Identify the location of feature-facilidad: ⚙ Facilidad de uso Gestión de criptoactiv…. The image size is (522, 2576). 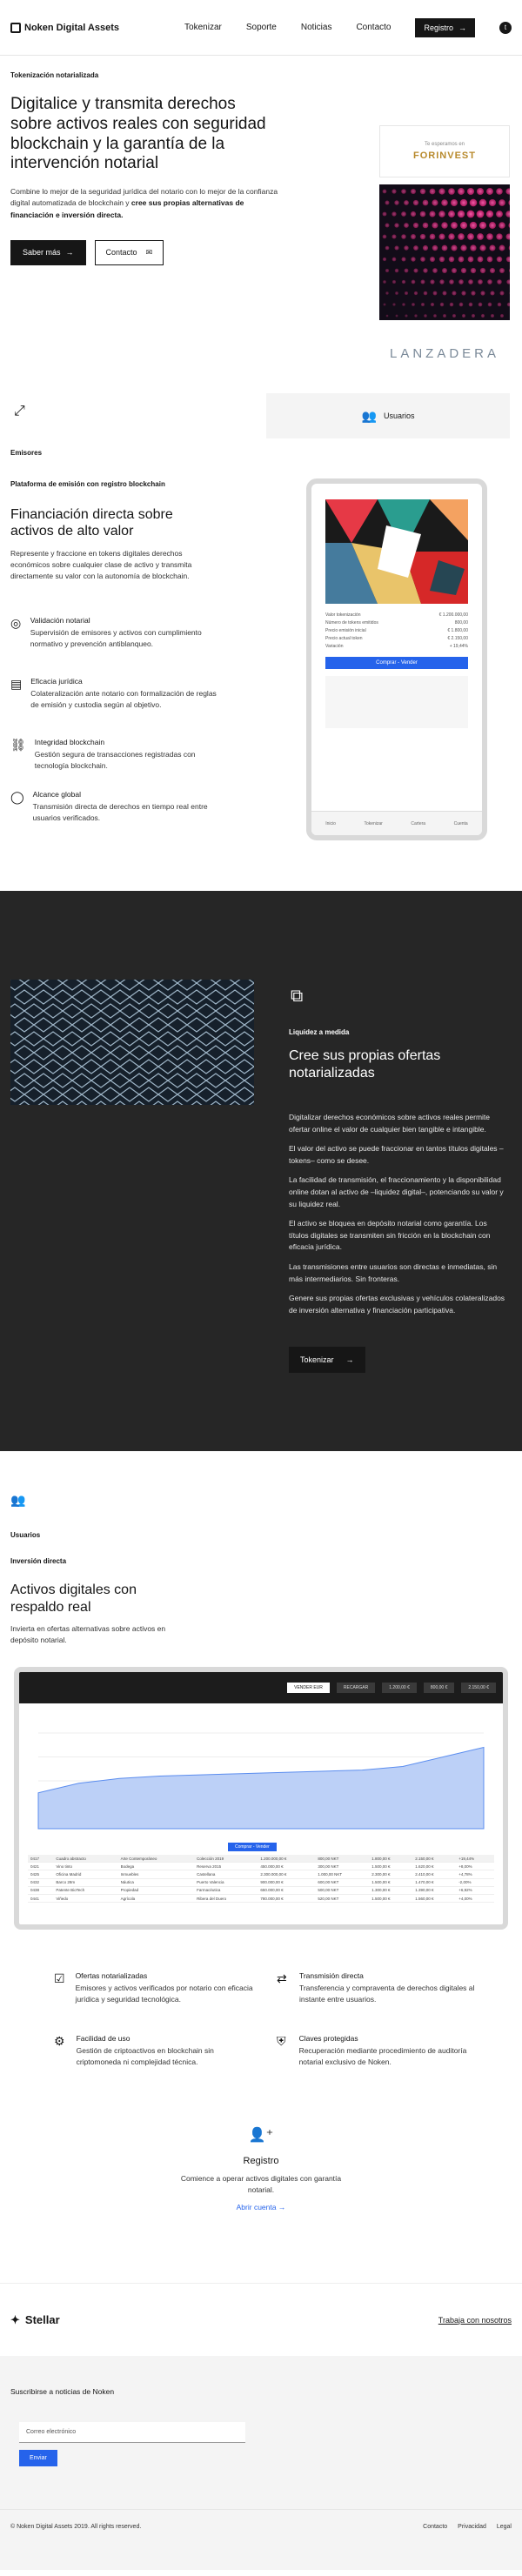
(154, 2051).